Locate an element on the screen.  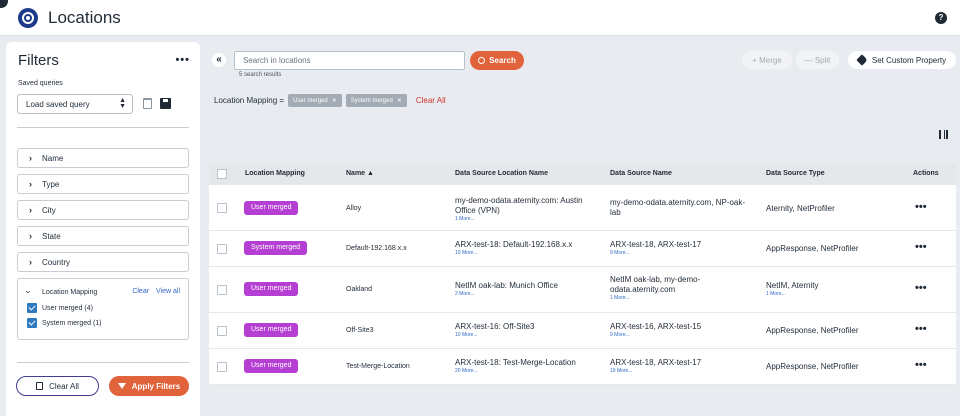
facet-label: Location Mapping is located at coordinates (69, 292).